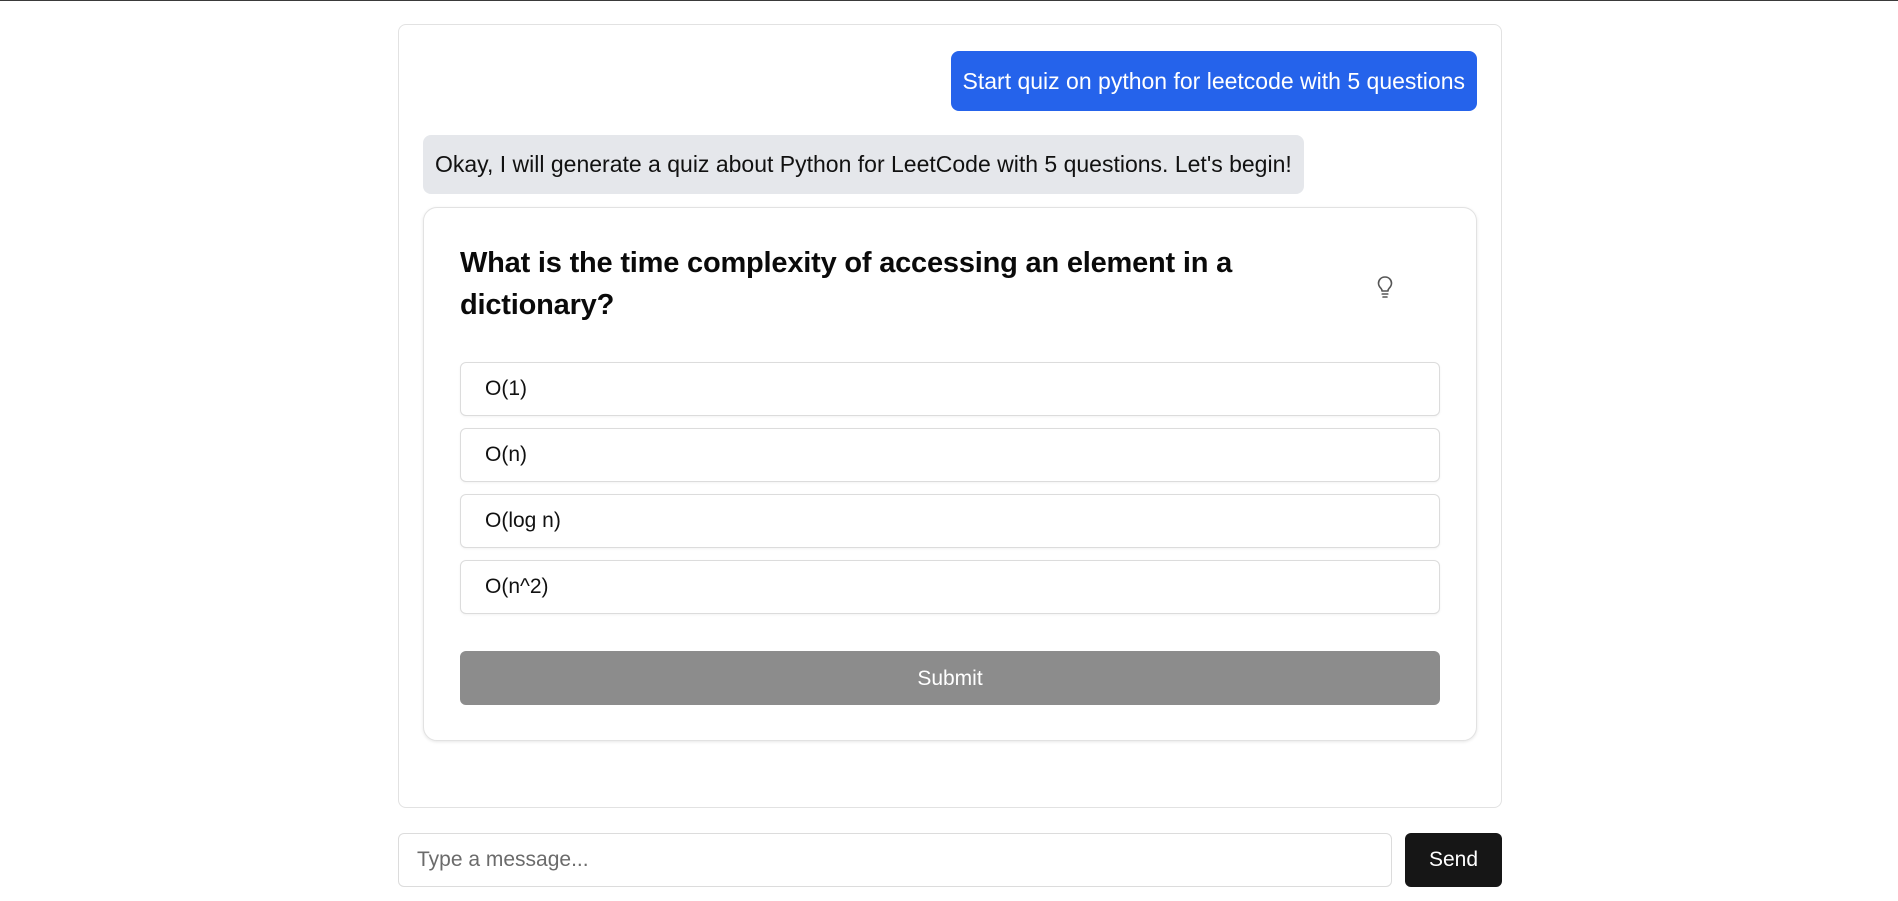  I want to click on answer-option: O(n^2), so click(950, 587).